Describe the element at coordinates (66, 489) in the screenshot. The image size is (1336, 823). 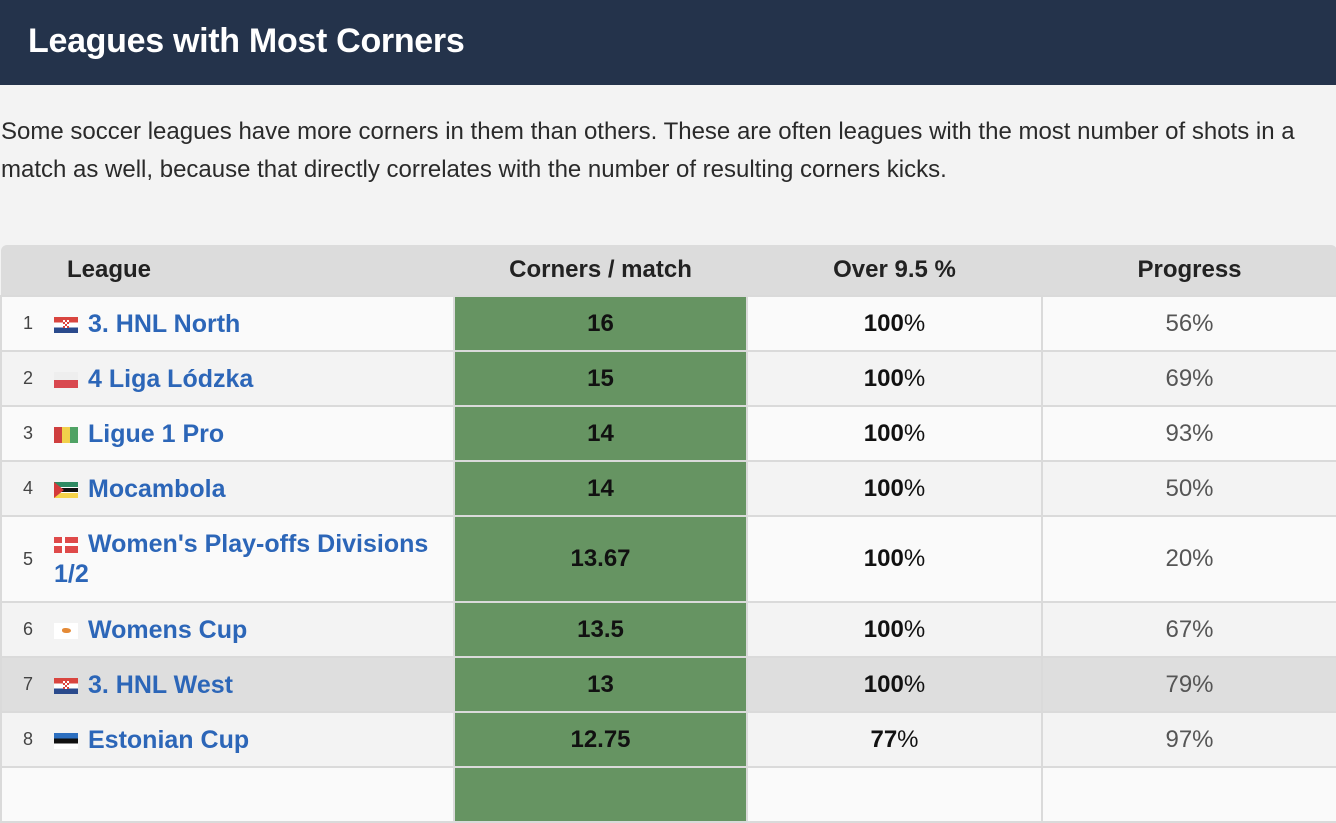
I see `mozambique-flag-icon` at that location.